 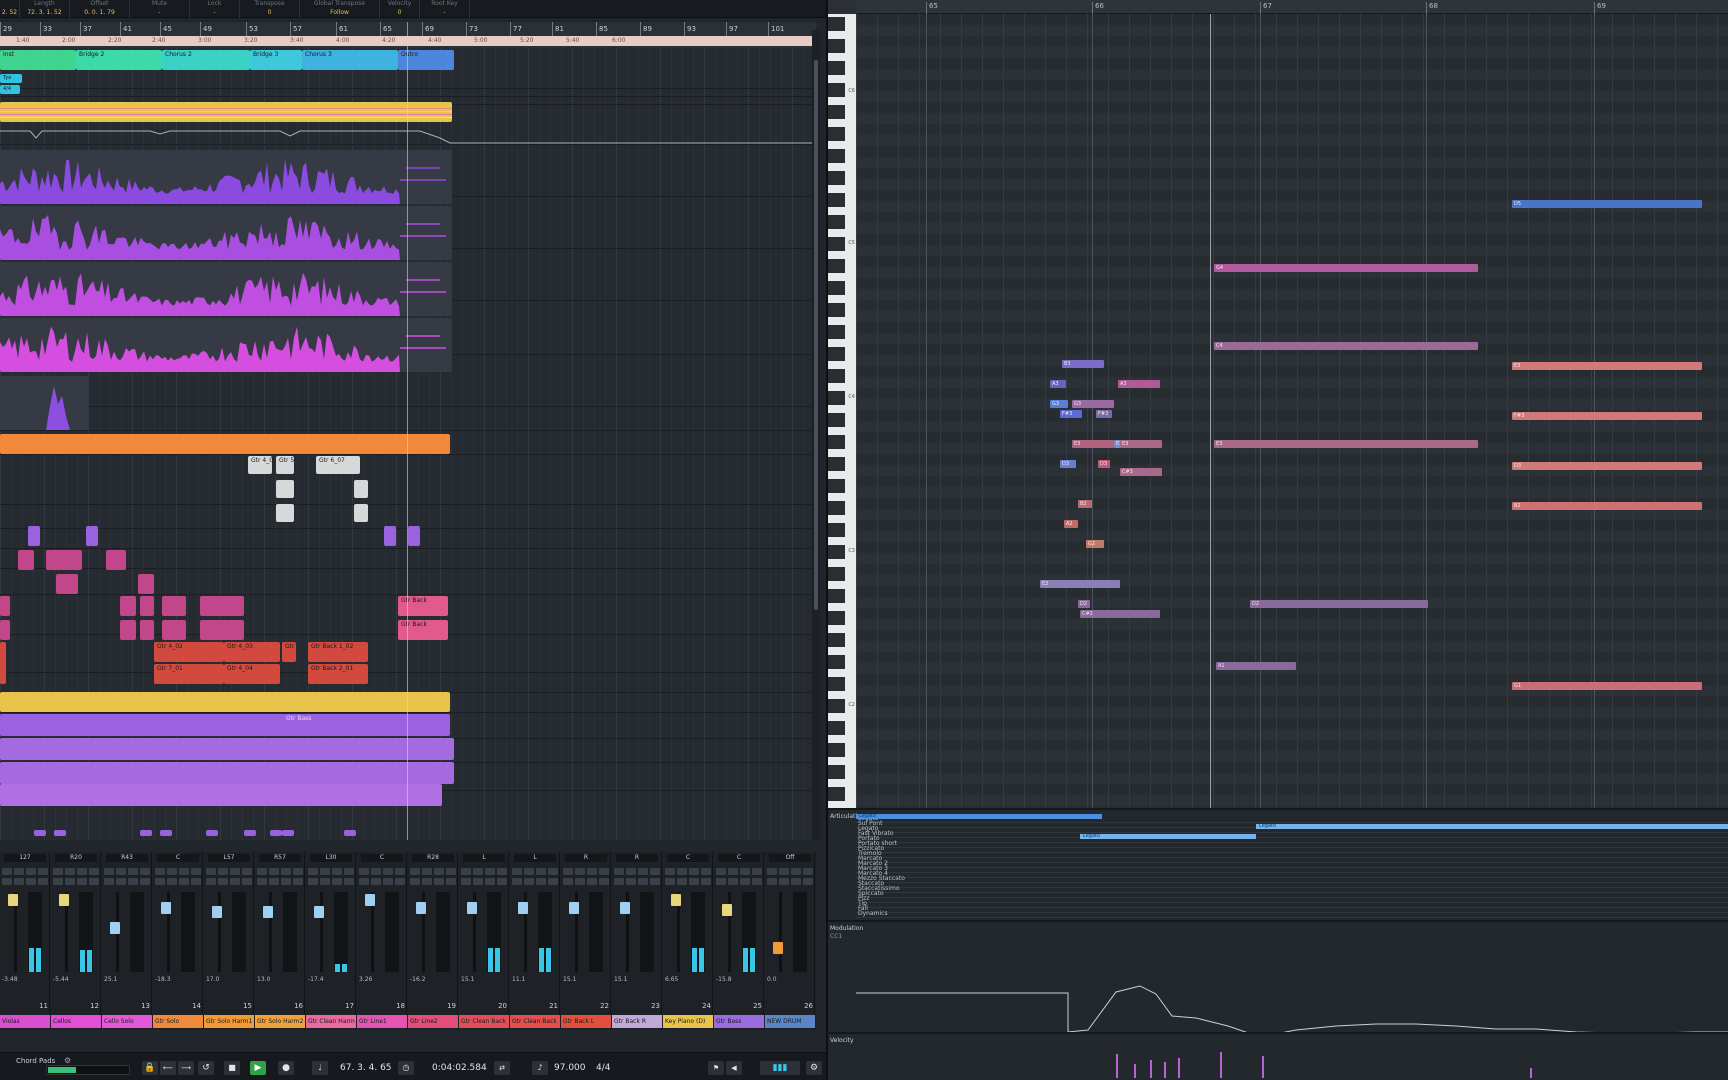 What do you see at coordinates (44, 12) in the screenshot?
I see `info-cell-value: 72. 3. 1. 52` at bounding box center [44, 12].